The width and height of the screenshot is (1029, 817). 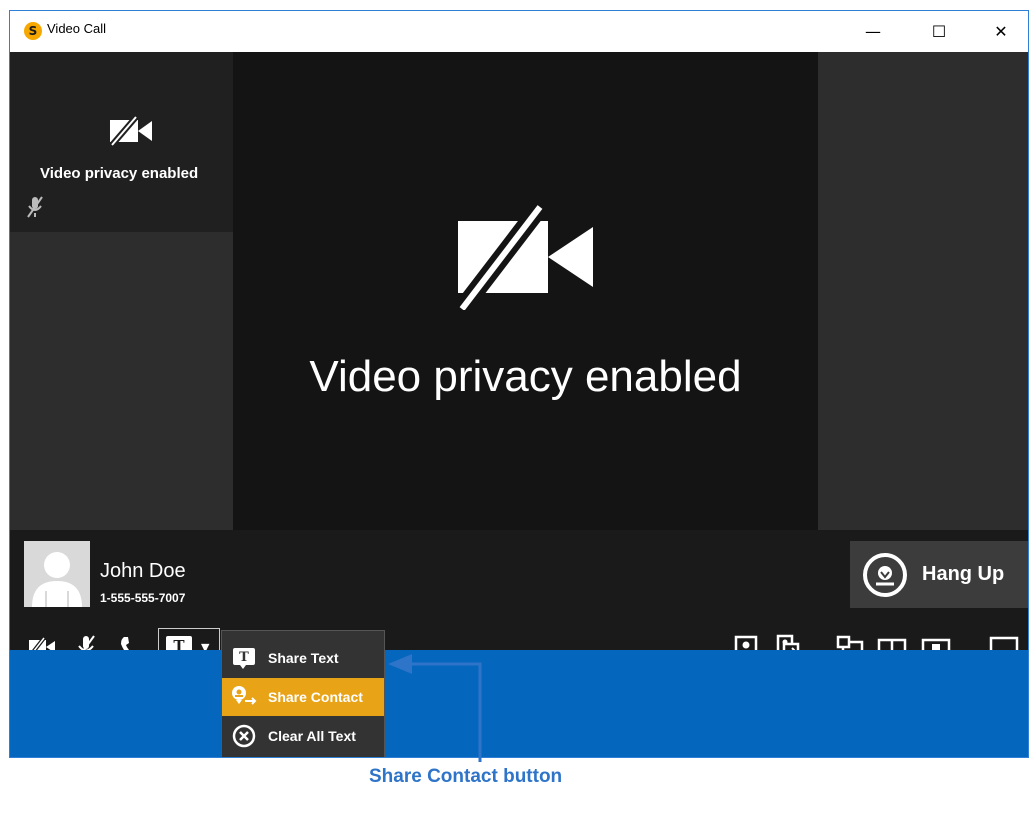 What do you see at coordinates (244, 736) in the screenshot?
I see `clear-text-icon` at bounding box center [244, 736].